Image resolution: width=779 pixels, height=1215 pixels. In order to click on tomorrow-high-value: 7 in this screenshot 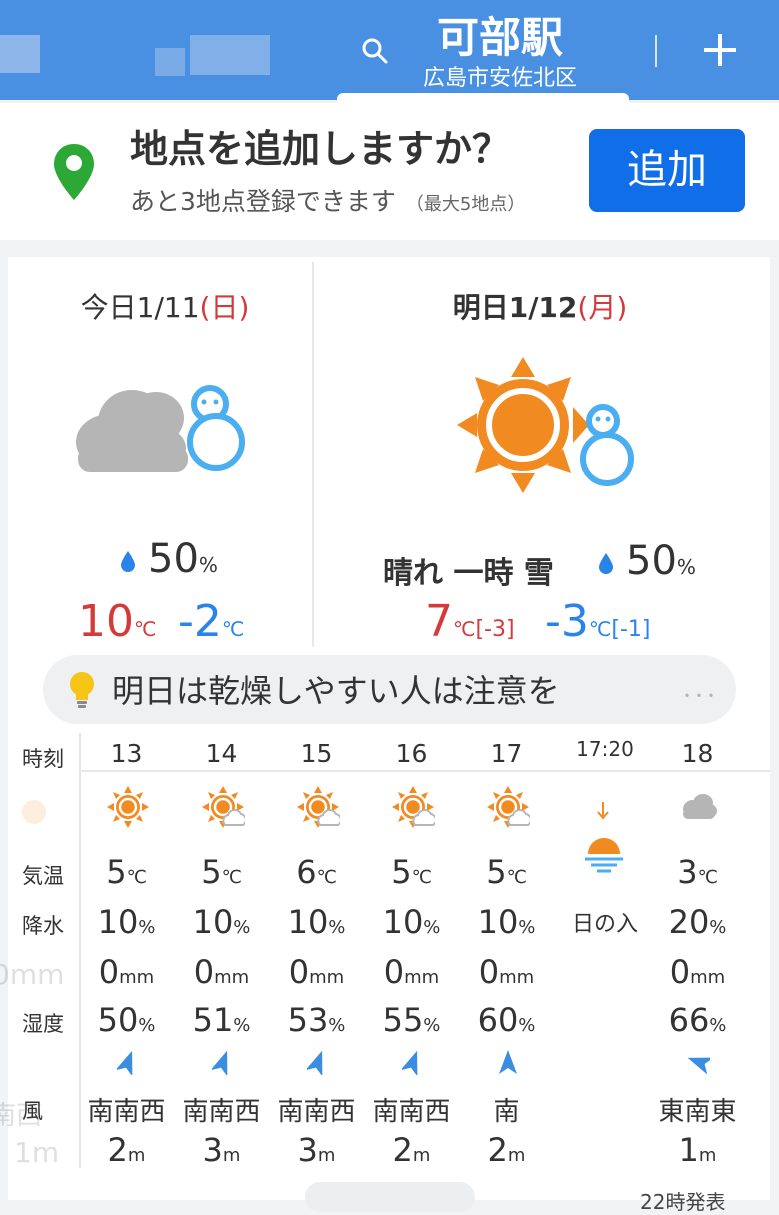, I will do `click(439, 621)`.